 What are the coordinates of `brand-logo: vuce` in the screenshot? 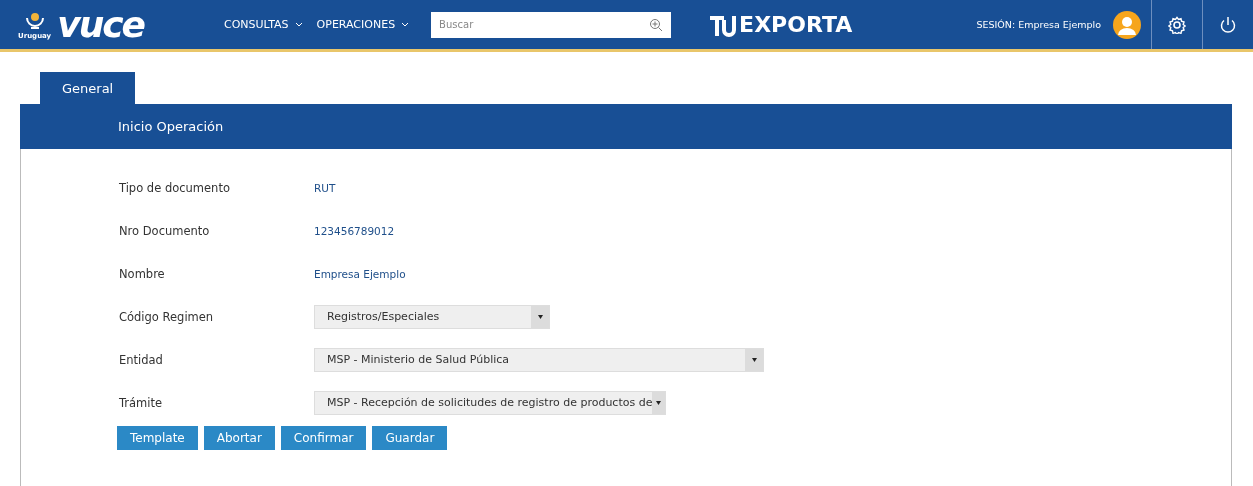 It's located at (101, 24).